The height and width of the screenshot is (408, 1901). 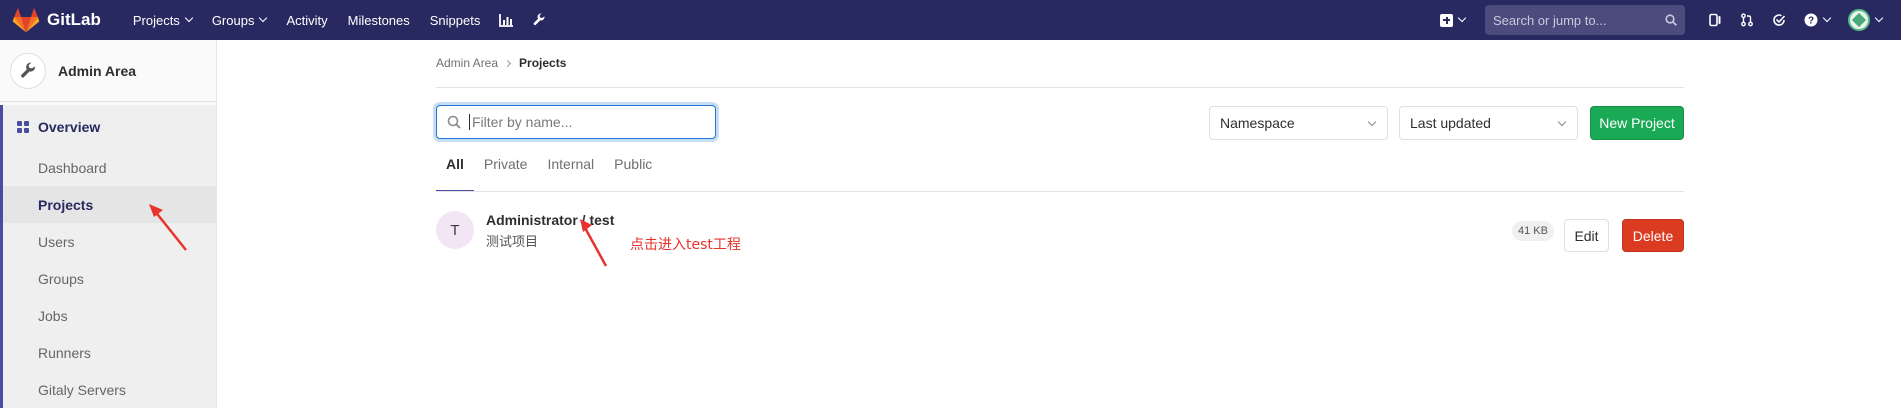 I want to click on sidebar-item-runners: Runners, so click(x=108, y=352).